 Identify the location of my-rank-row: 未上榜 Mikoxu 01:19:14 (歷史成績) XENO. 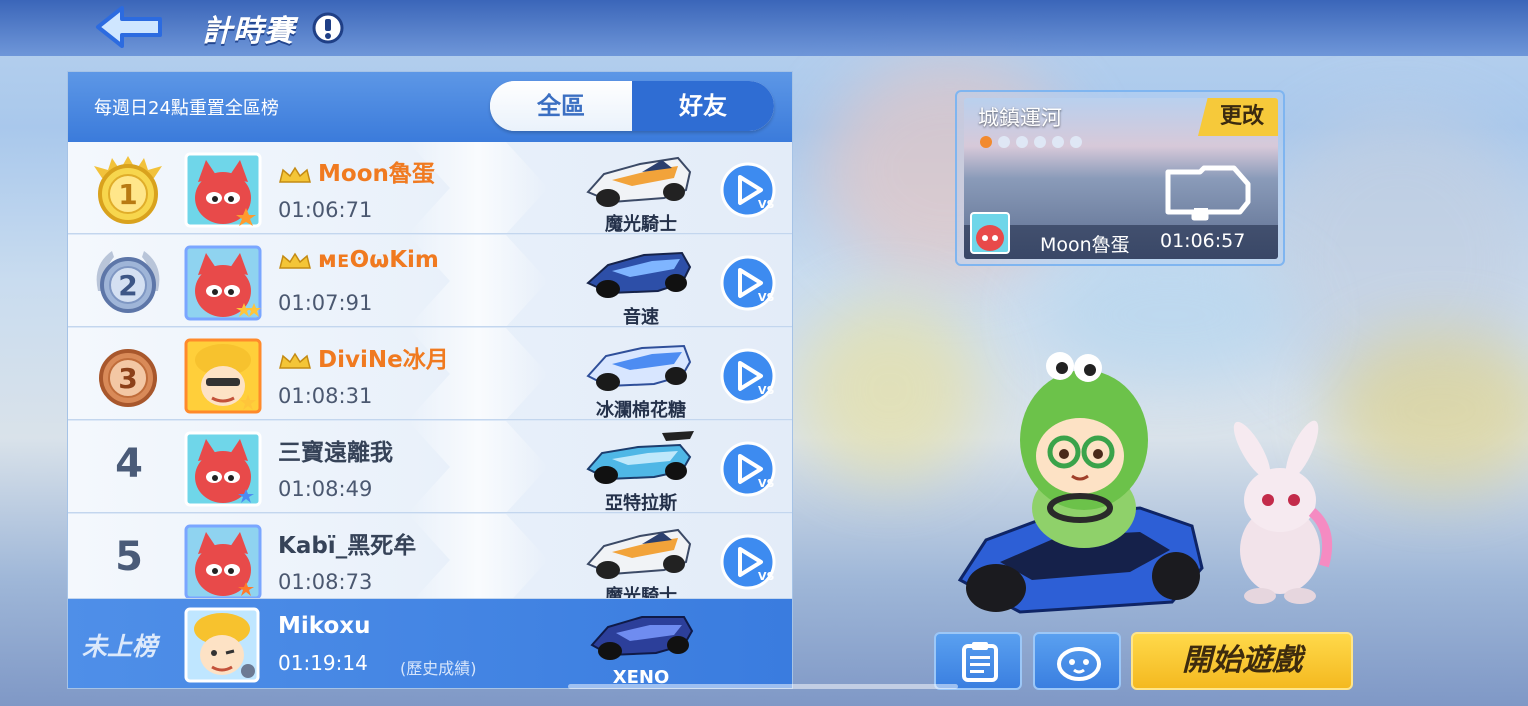
(430, 643).